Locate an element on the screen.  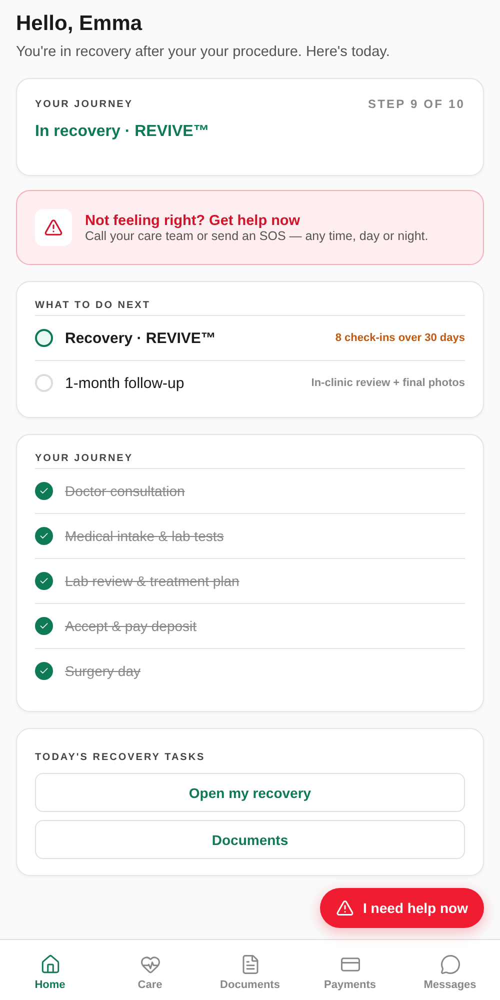
nav-tab: Home is located at coordinates (50, 970).